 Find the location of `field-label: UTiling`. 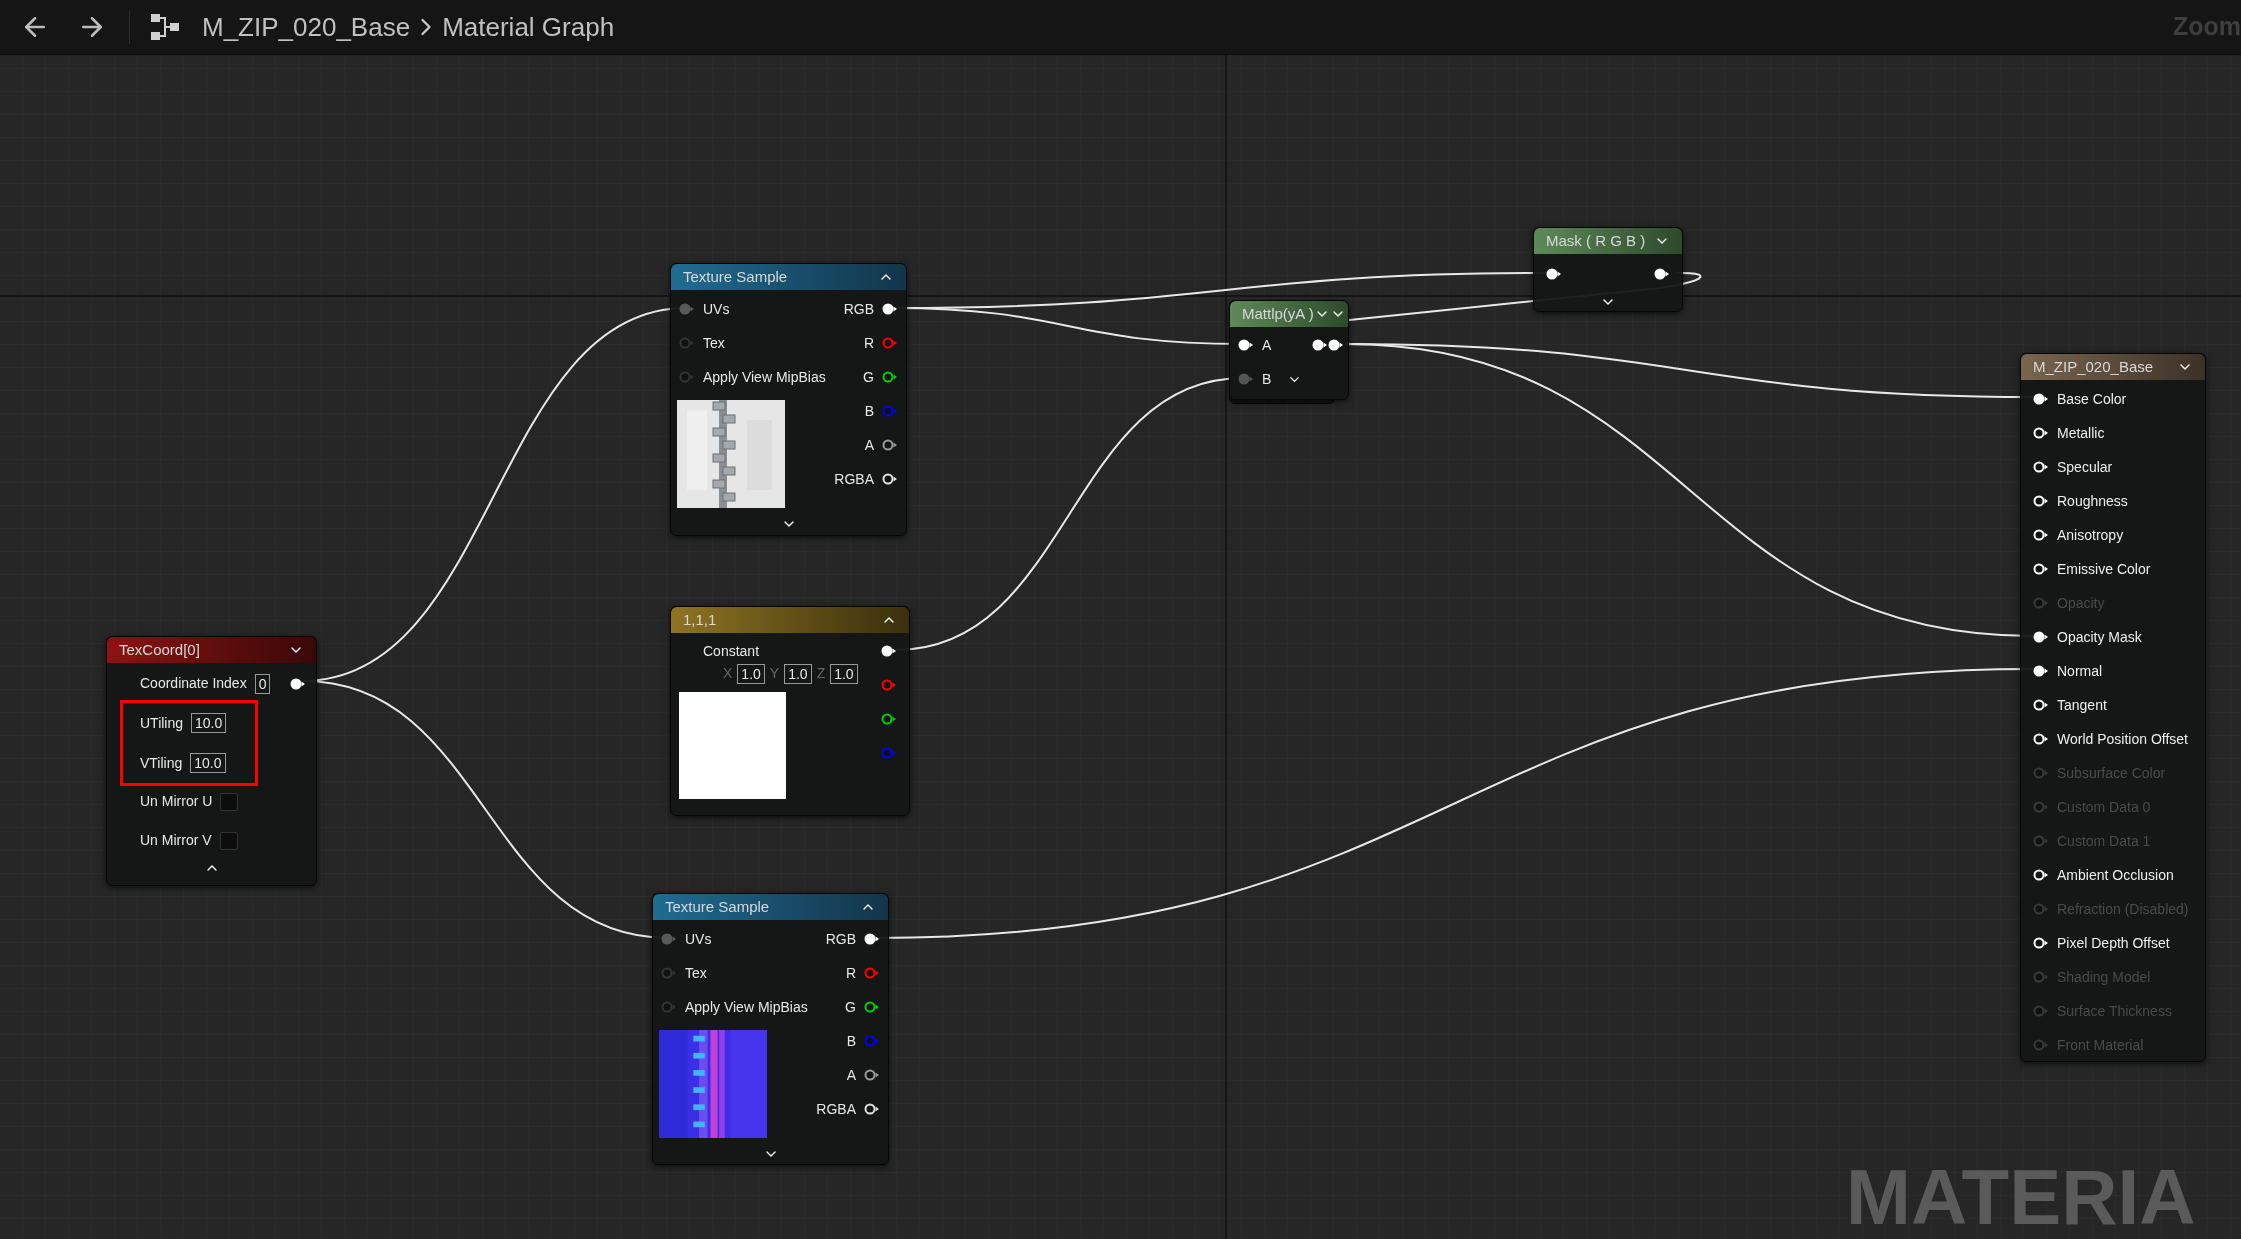

field-label: UTiling is located at coordinates (162, 723).